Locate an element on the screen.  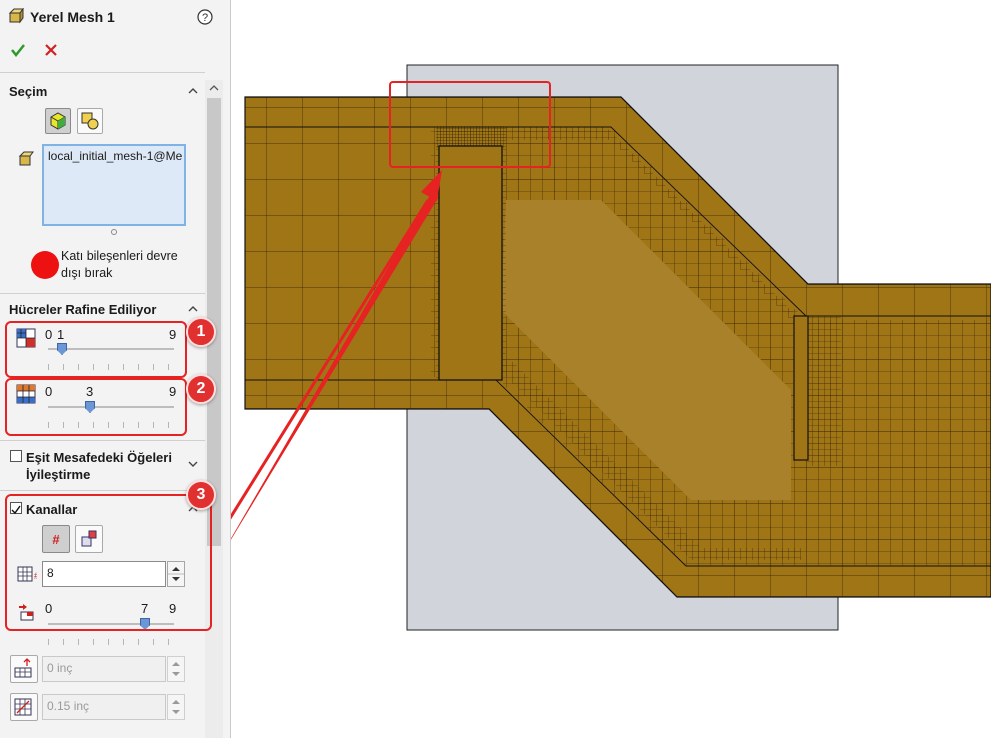
max-channel-height-icon-button is located at coordinates (24, 707).